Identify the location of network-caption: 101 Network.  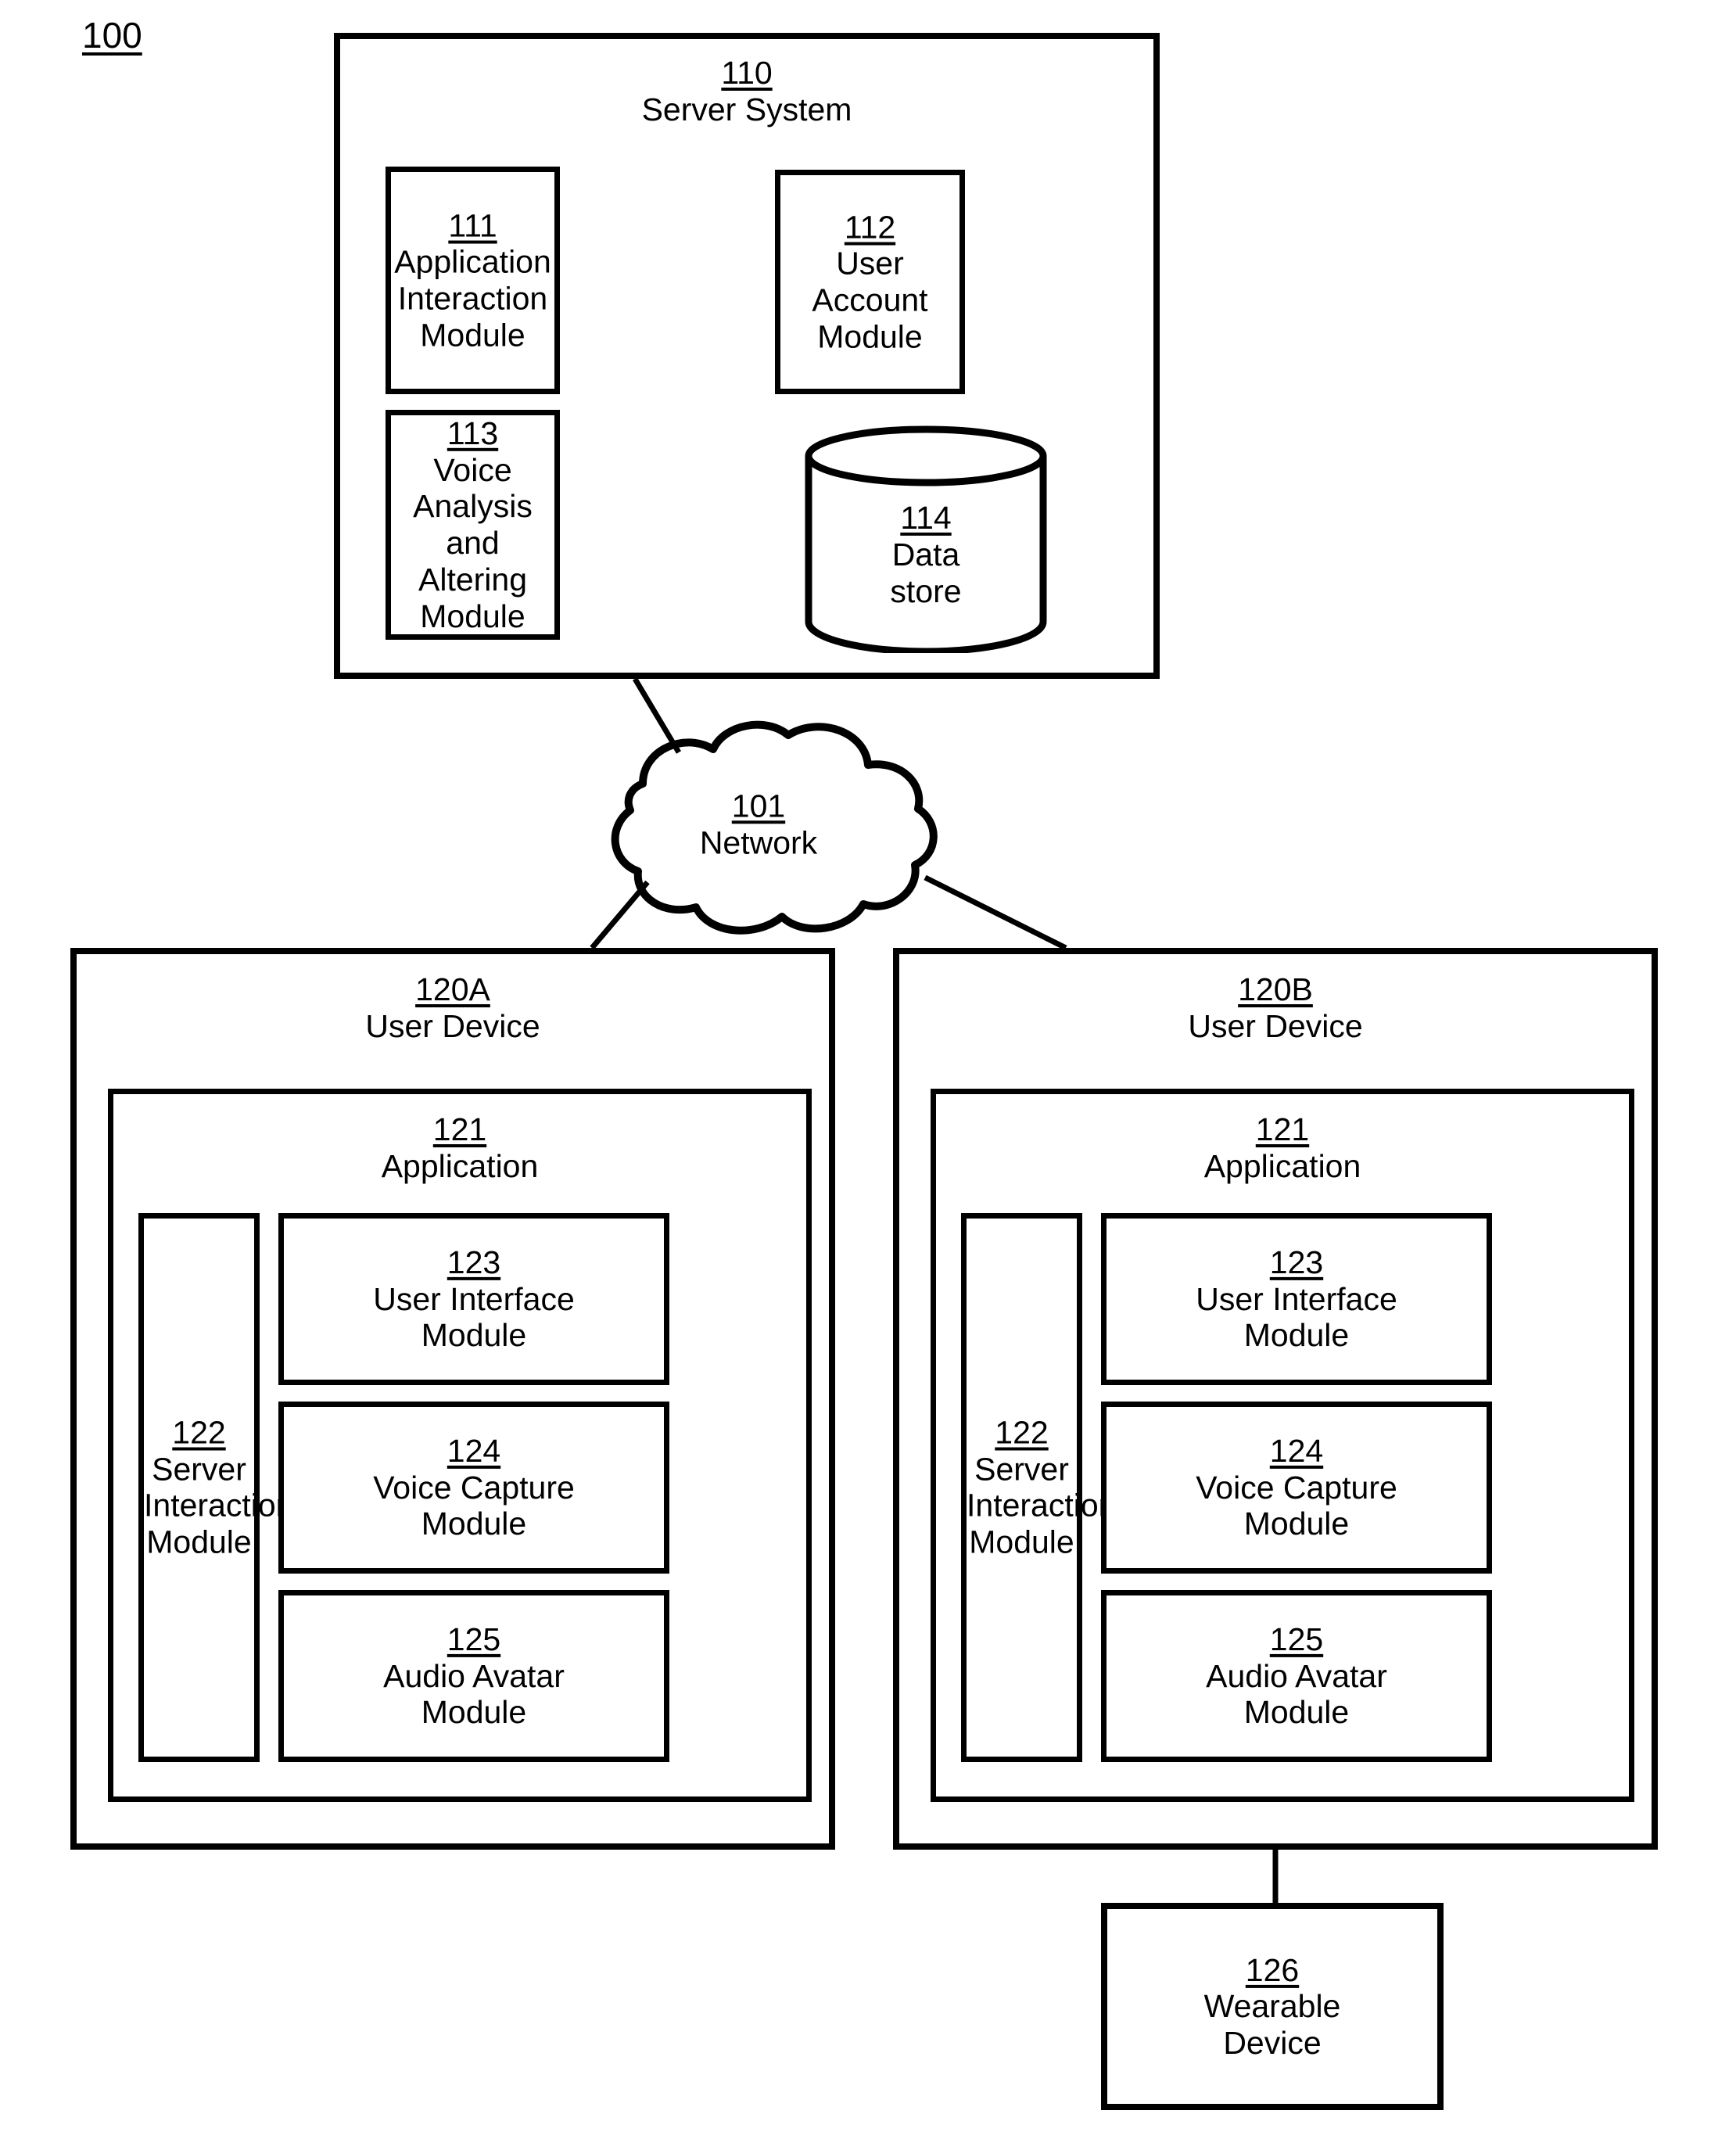
(759, 824).